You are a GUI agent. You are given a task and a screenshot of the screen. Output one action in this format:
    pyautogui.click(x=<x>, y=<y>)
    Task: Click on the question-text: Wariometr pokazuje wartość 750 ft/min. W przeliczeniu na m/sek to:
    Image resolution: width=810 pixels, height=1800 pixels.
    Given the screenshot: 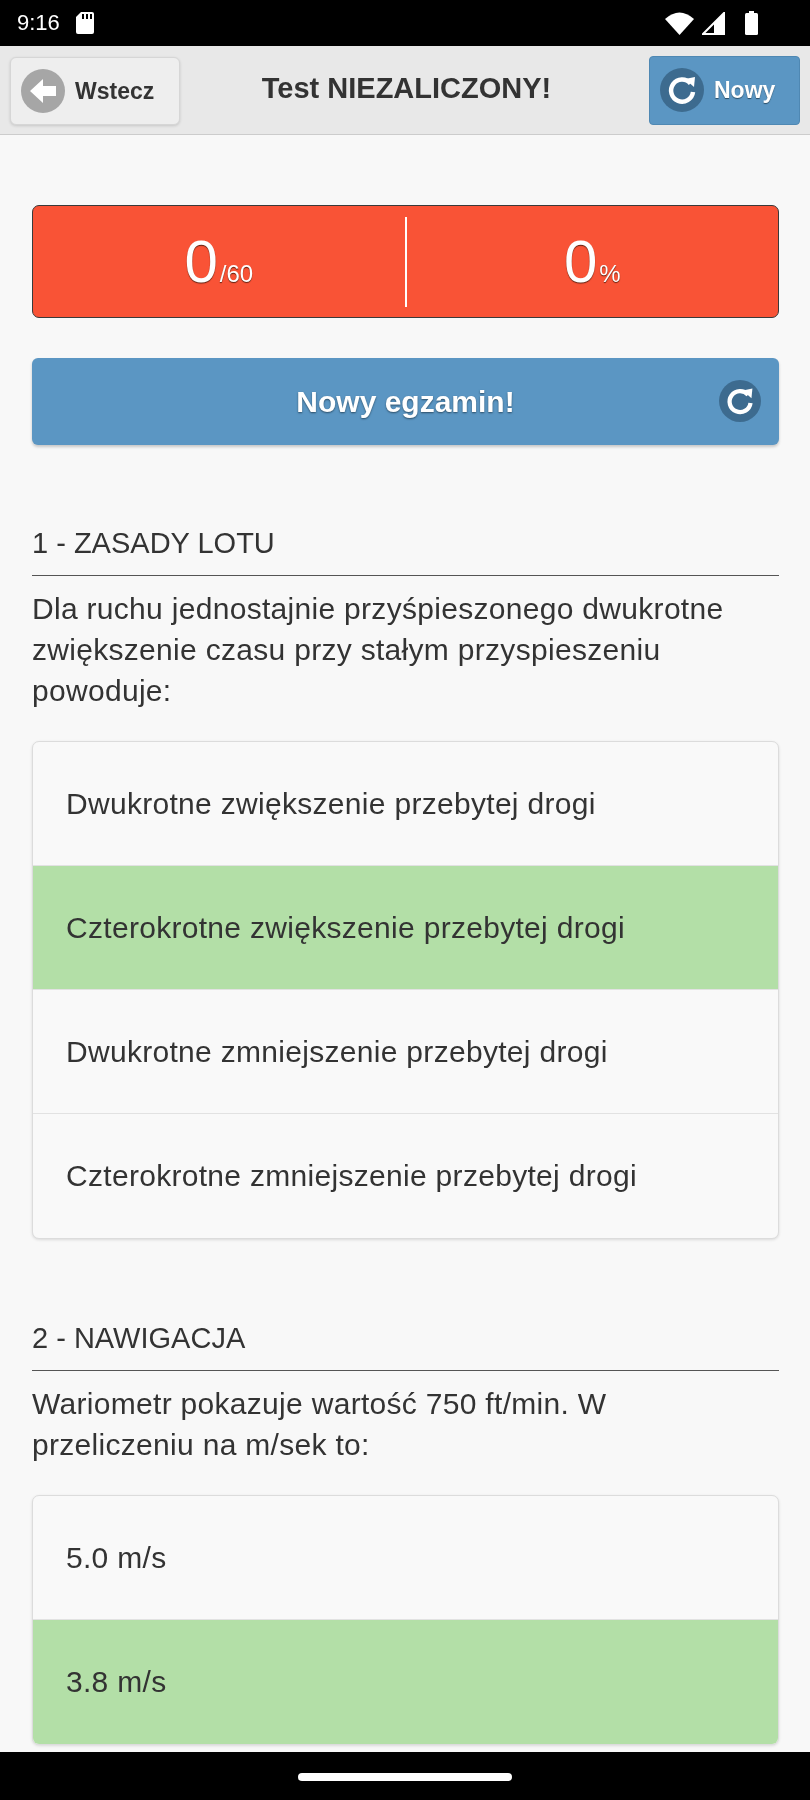 What is the action you would take?
    pyautogui.click(x=320, y=1424)
    